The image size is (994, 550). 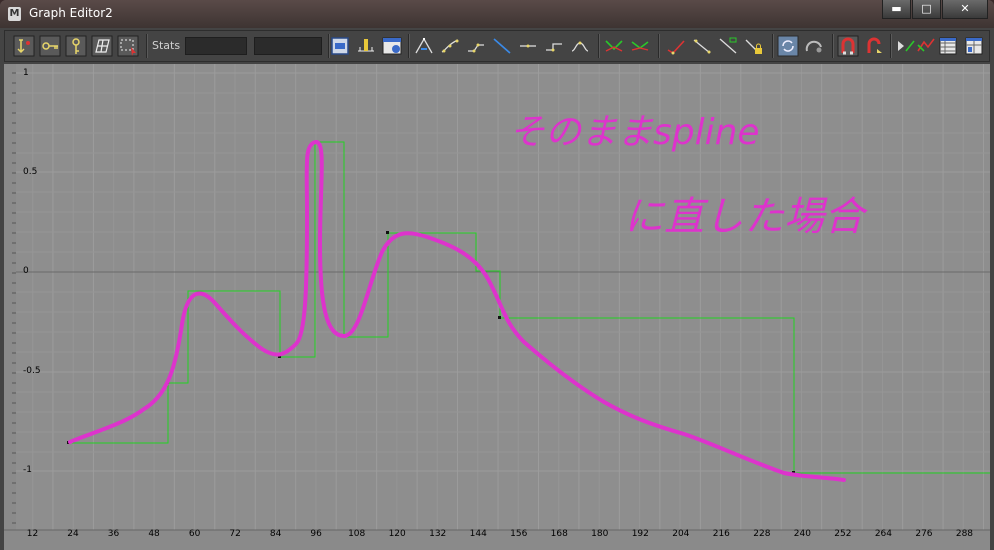 I want to click on time-axis-label: 264, so click(x=883, y=534).